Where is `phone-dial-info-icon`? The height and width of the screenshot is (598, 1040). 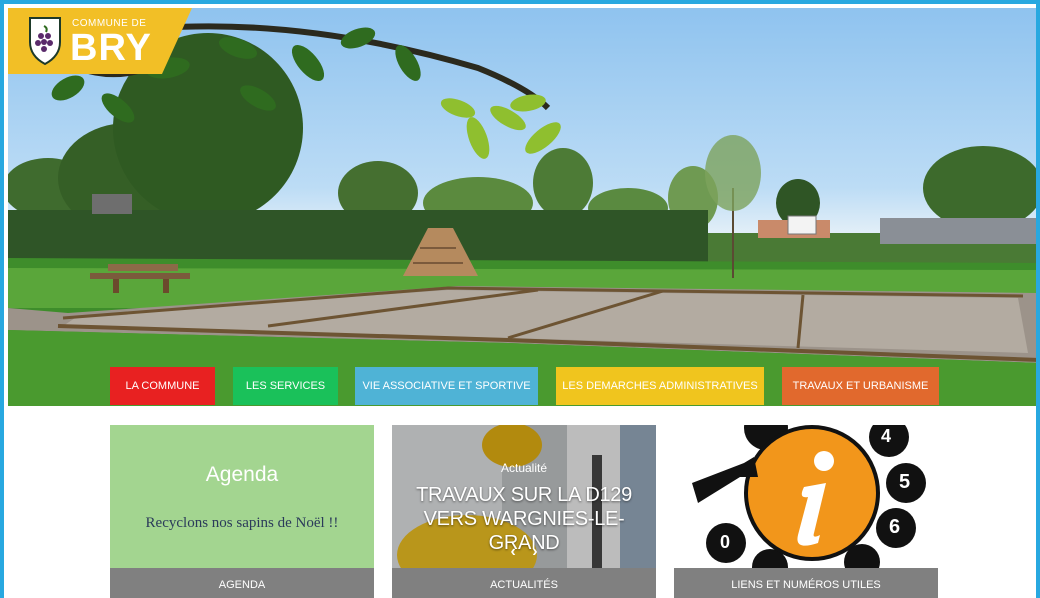 phone-dial-info-icon is located at coordinates (809, 496).